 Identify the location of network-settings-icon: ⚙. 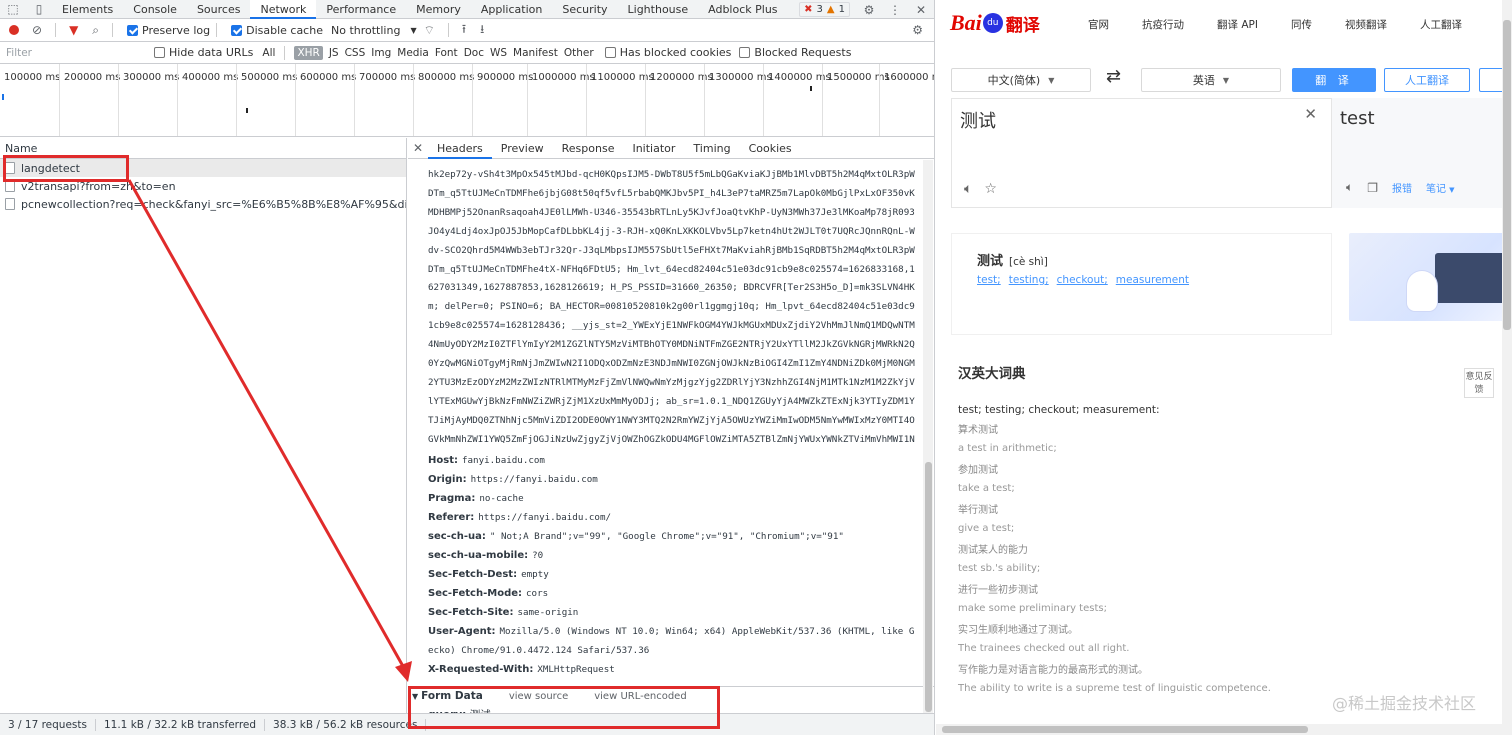
(917, 30).